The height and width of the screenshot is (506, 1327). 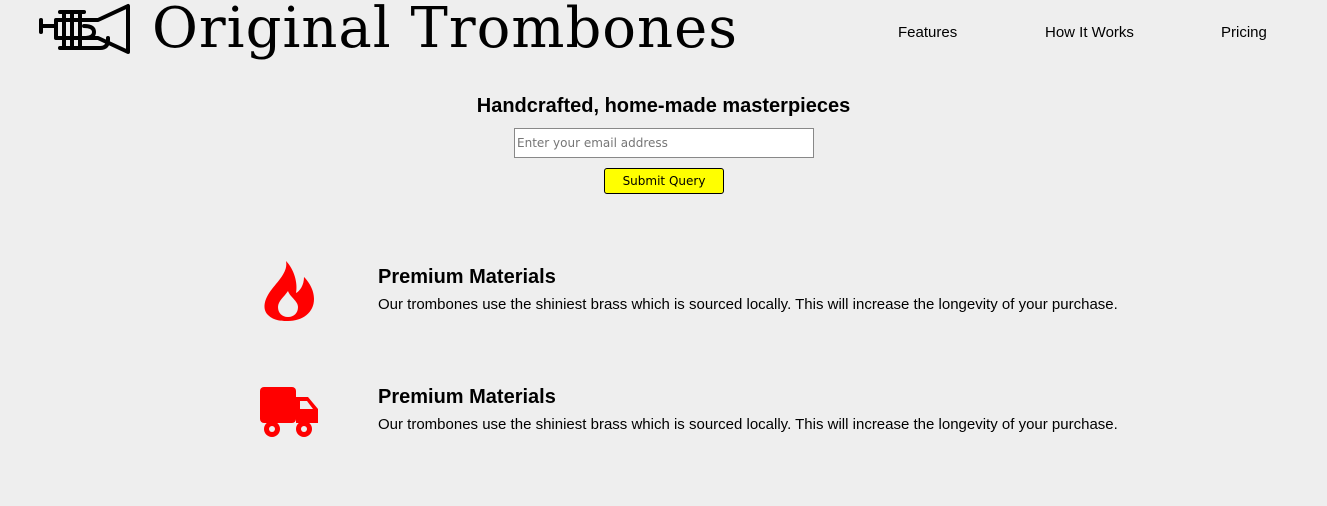 What do you see at coordinates (445, 30) in the screenshot?
I see `brand-name: Original Trombones` at bounding box center [445, 30].